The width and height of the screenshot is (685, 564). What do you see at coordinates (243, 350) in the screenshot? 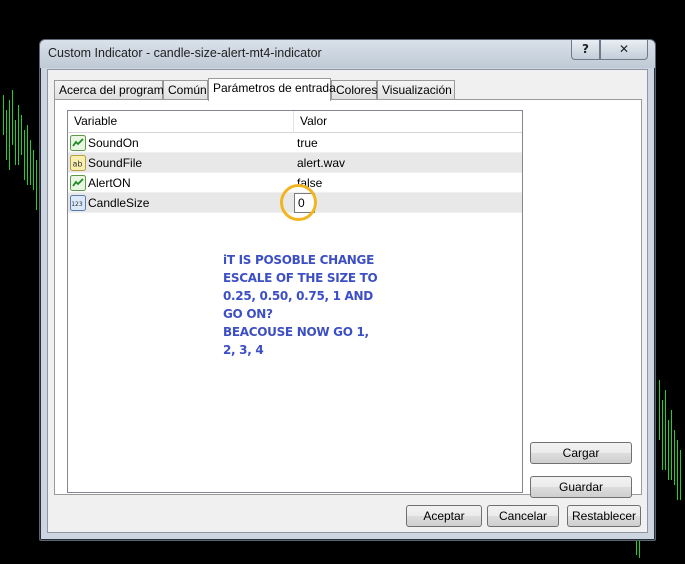
I see `annotation-line: 2, 3, 4` at bounding box center [243, 350].